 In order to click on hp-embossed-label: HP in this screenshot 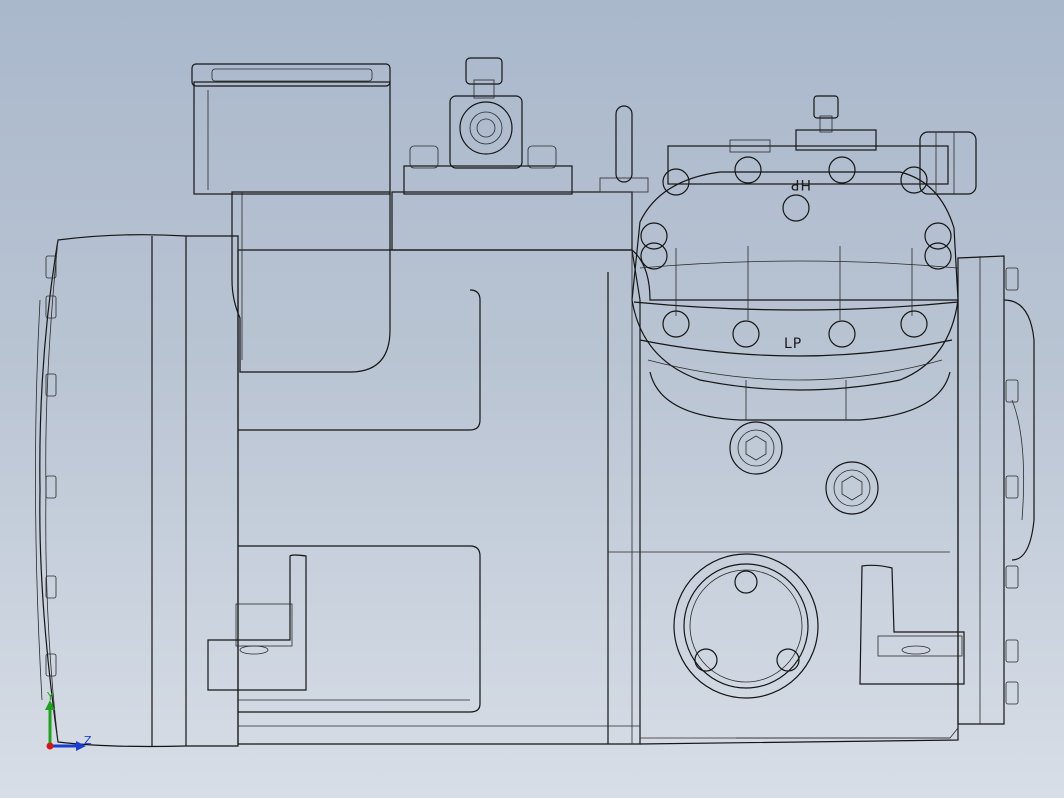, I will do `click(800, 184)`.